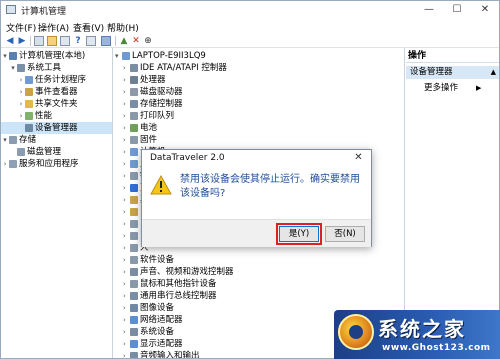 The width and height of the screenshot is (500, 359). Describe the element at coordinates (457, 10) in the screenshot. I see `maximize-button: ☐` at that location.